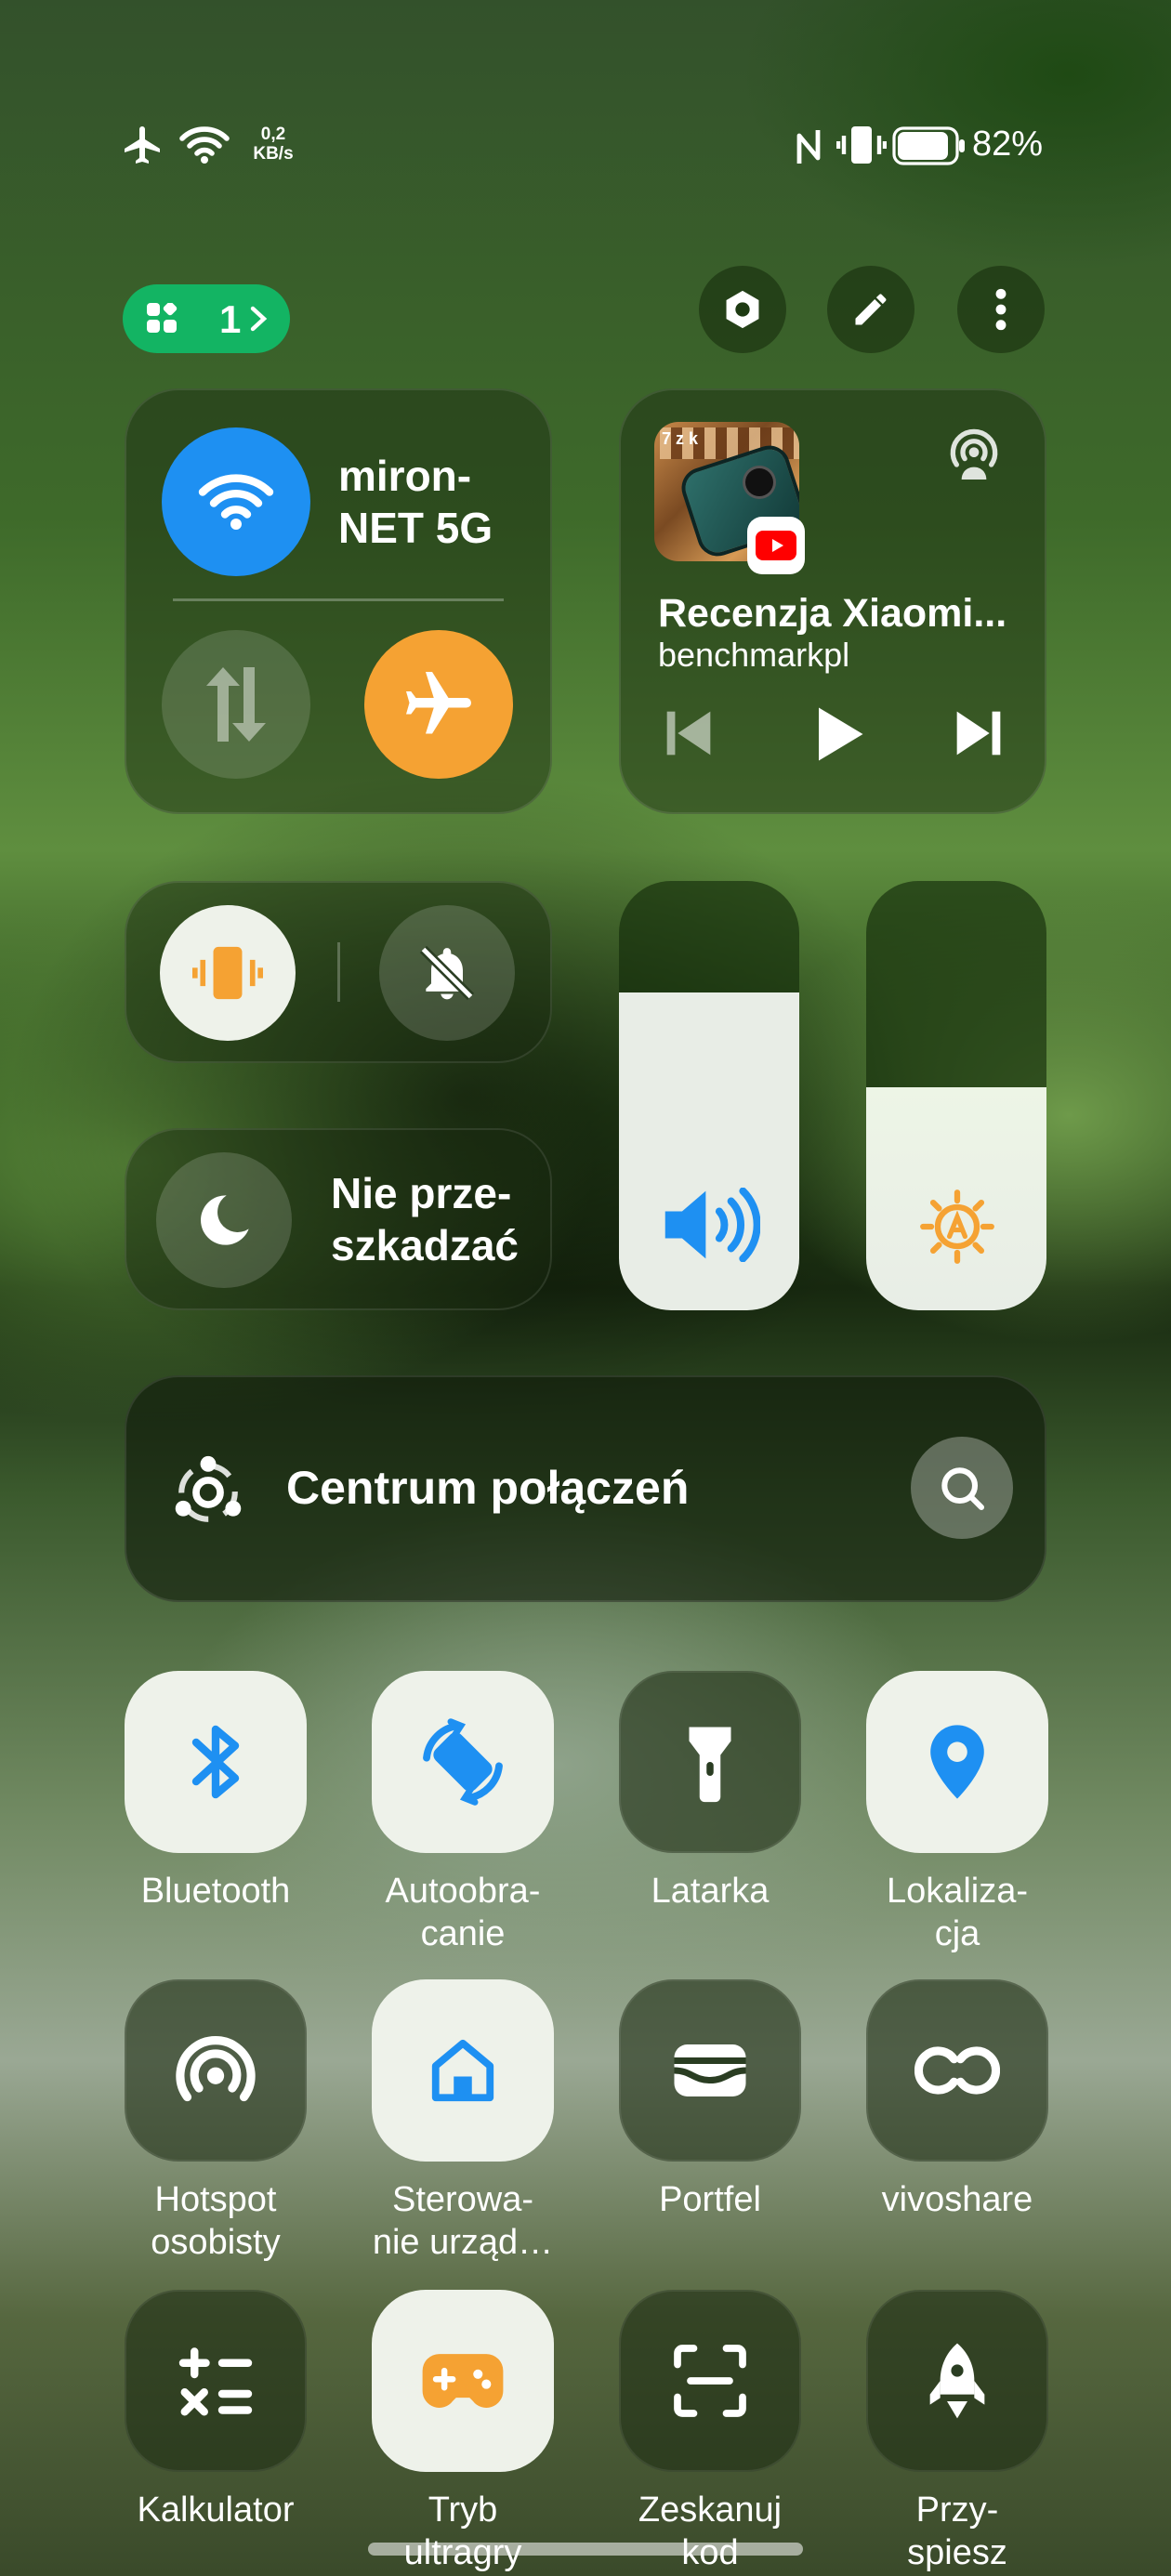  Describe the element at coordinates (709, 1151) in the screenshot. I see `volume-fill` at that location.